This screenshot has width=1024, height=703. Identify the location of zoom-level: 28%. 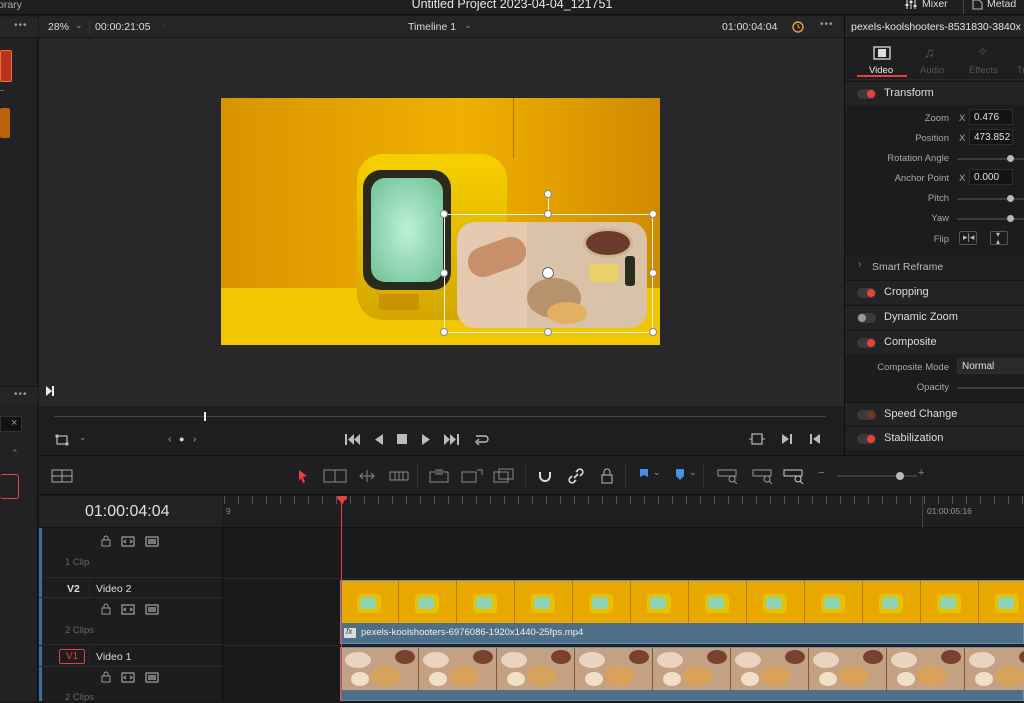
(58, 27).